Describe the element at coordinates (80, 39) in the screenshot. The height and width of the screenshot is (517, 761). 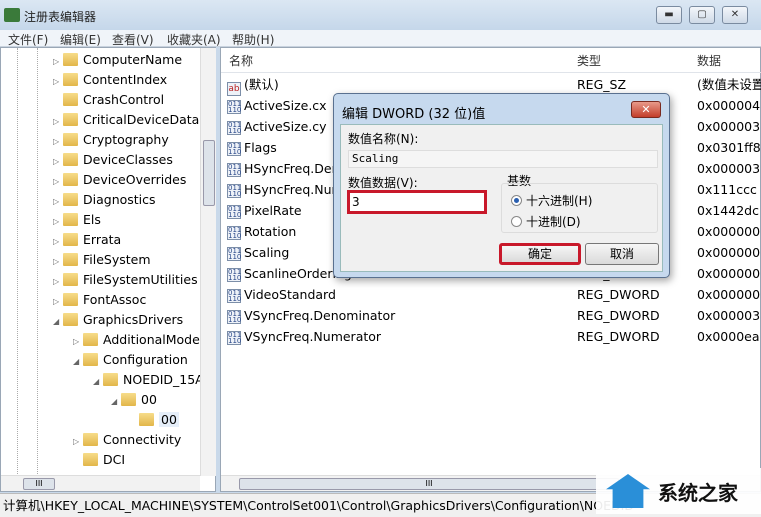
I see `menu-edit: 编辑(E)` at that location.